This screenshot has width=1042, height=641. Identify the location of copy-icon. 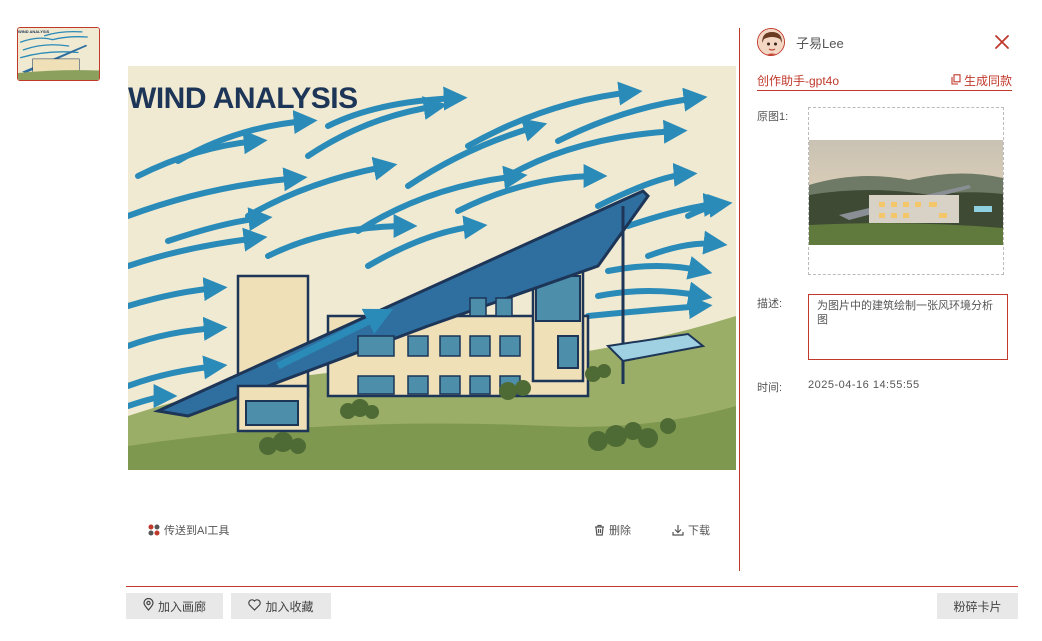
(956, 80).